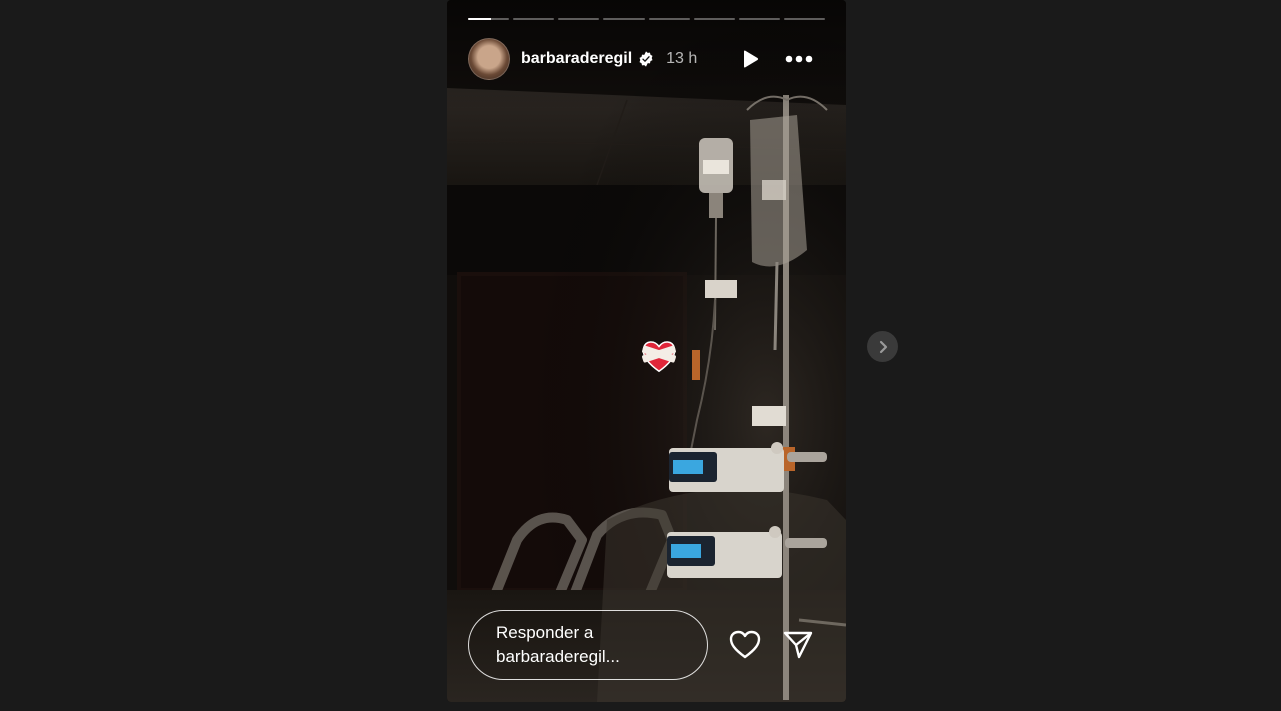 This screenshot has width=1281, height=711. I want to click on chevron-right-icon, so click(883, 346).